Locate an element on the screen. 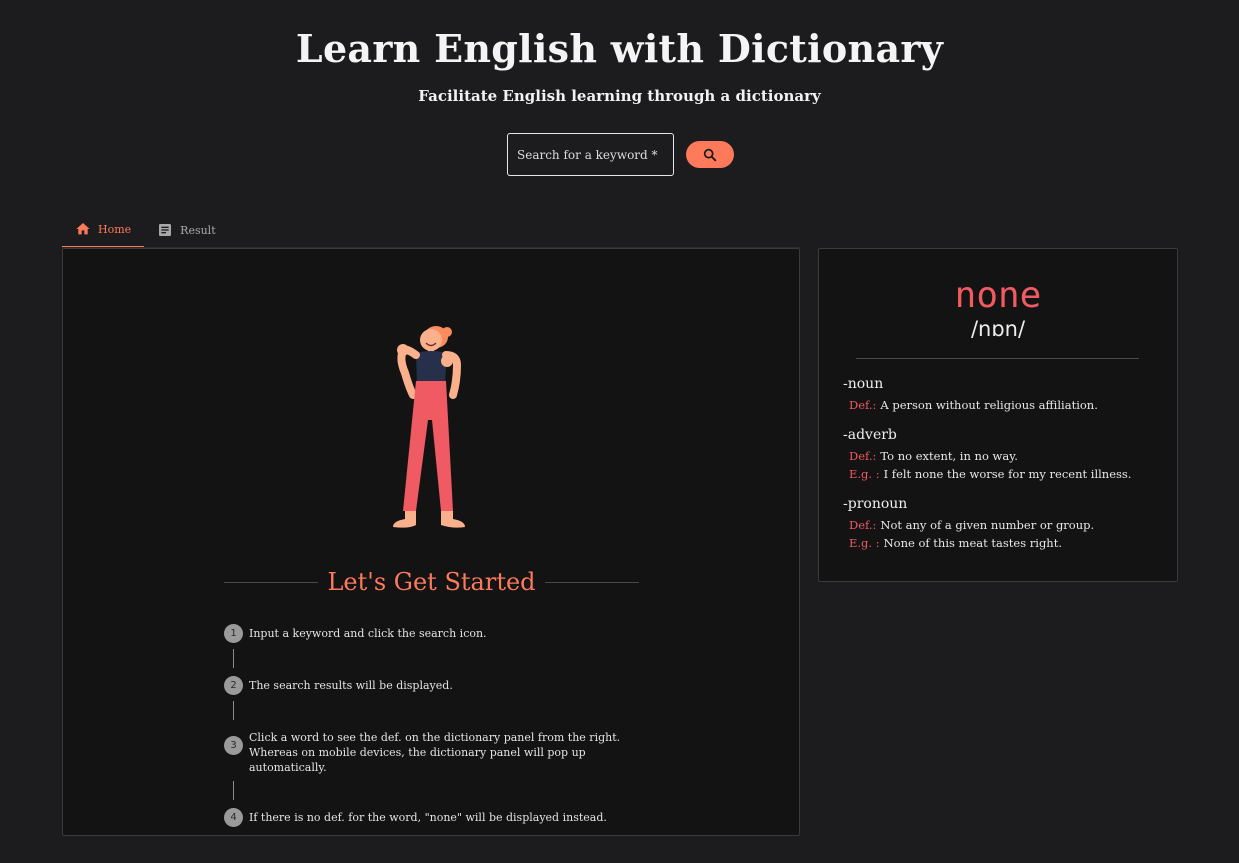 This screenshot has height=863, width=1239. person-illustration is located at coordinates (429, 427).